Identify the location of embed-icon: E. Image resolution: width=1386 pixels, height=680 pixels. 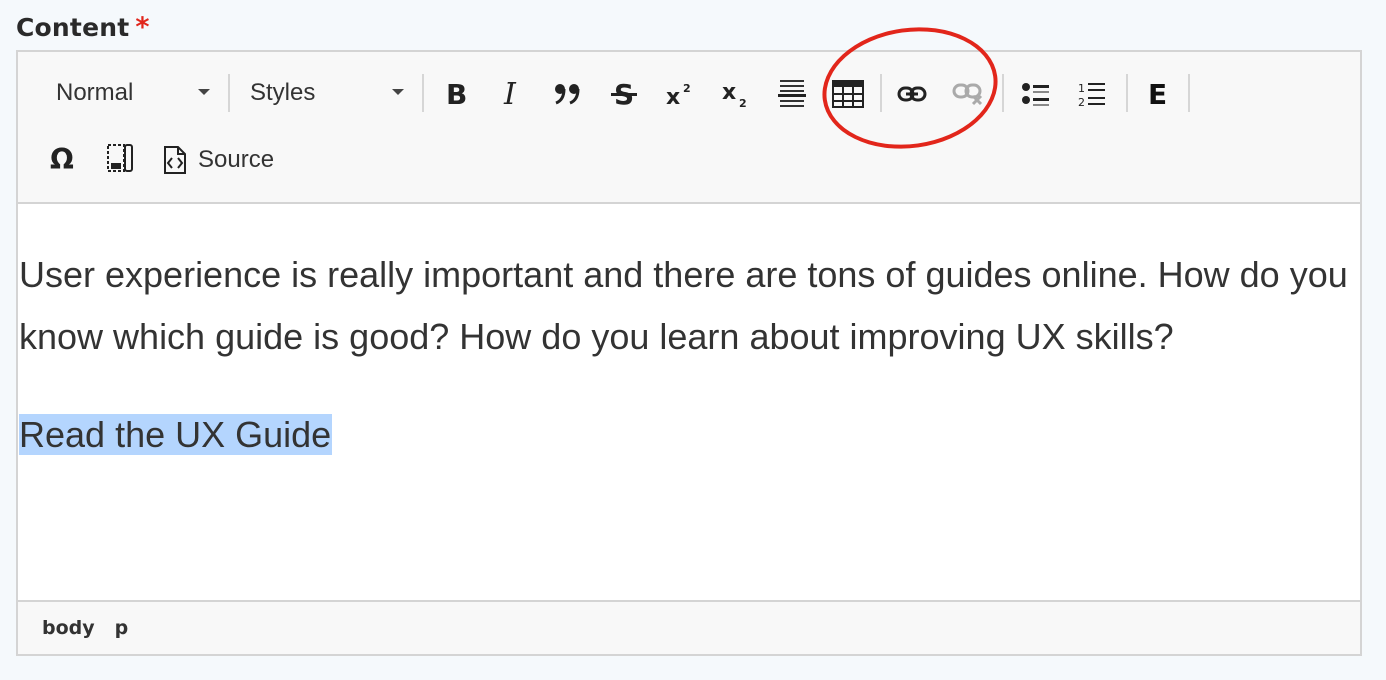
(1157, 94).